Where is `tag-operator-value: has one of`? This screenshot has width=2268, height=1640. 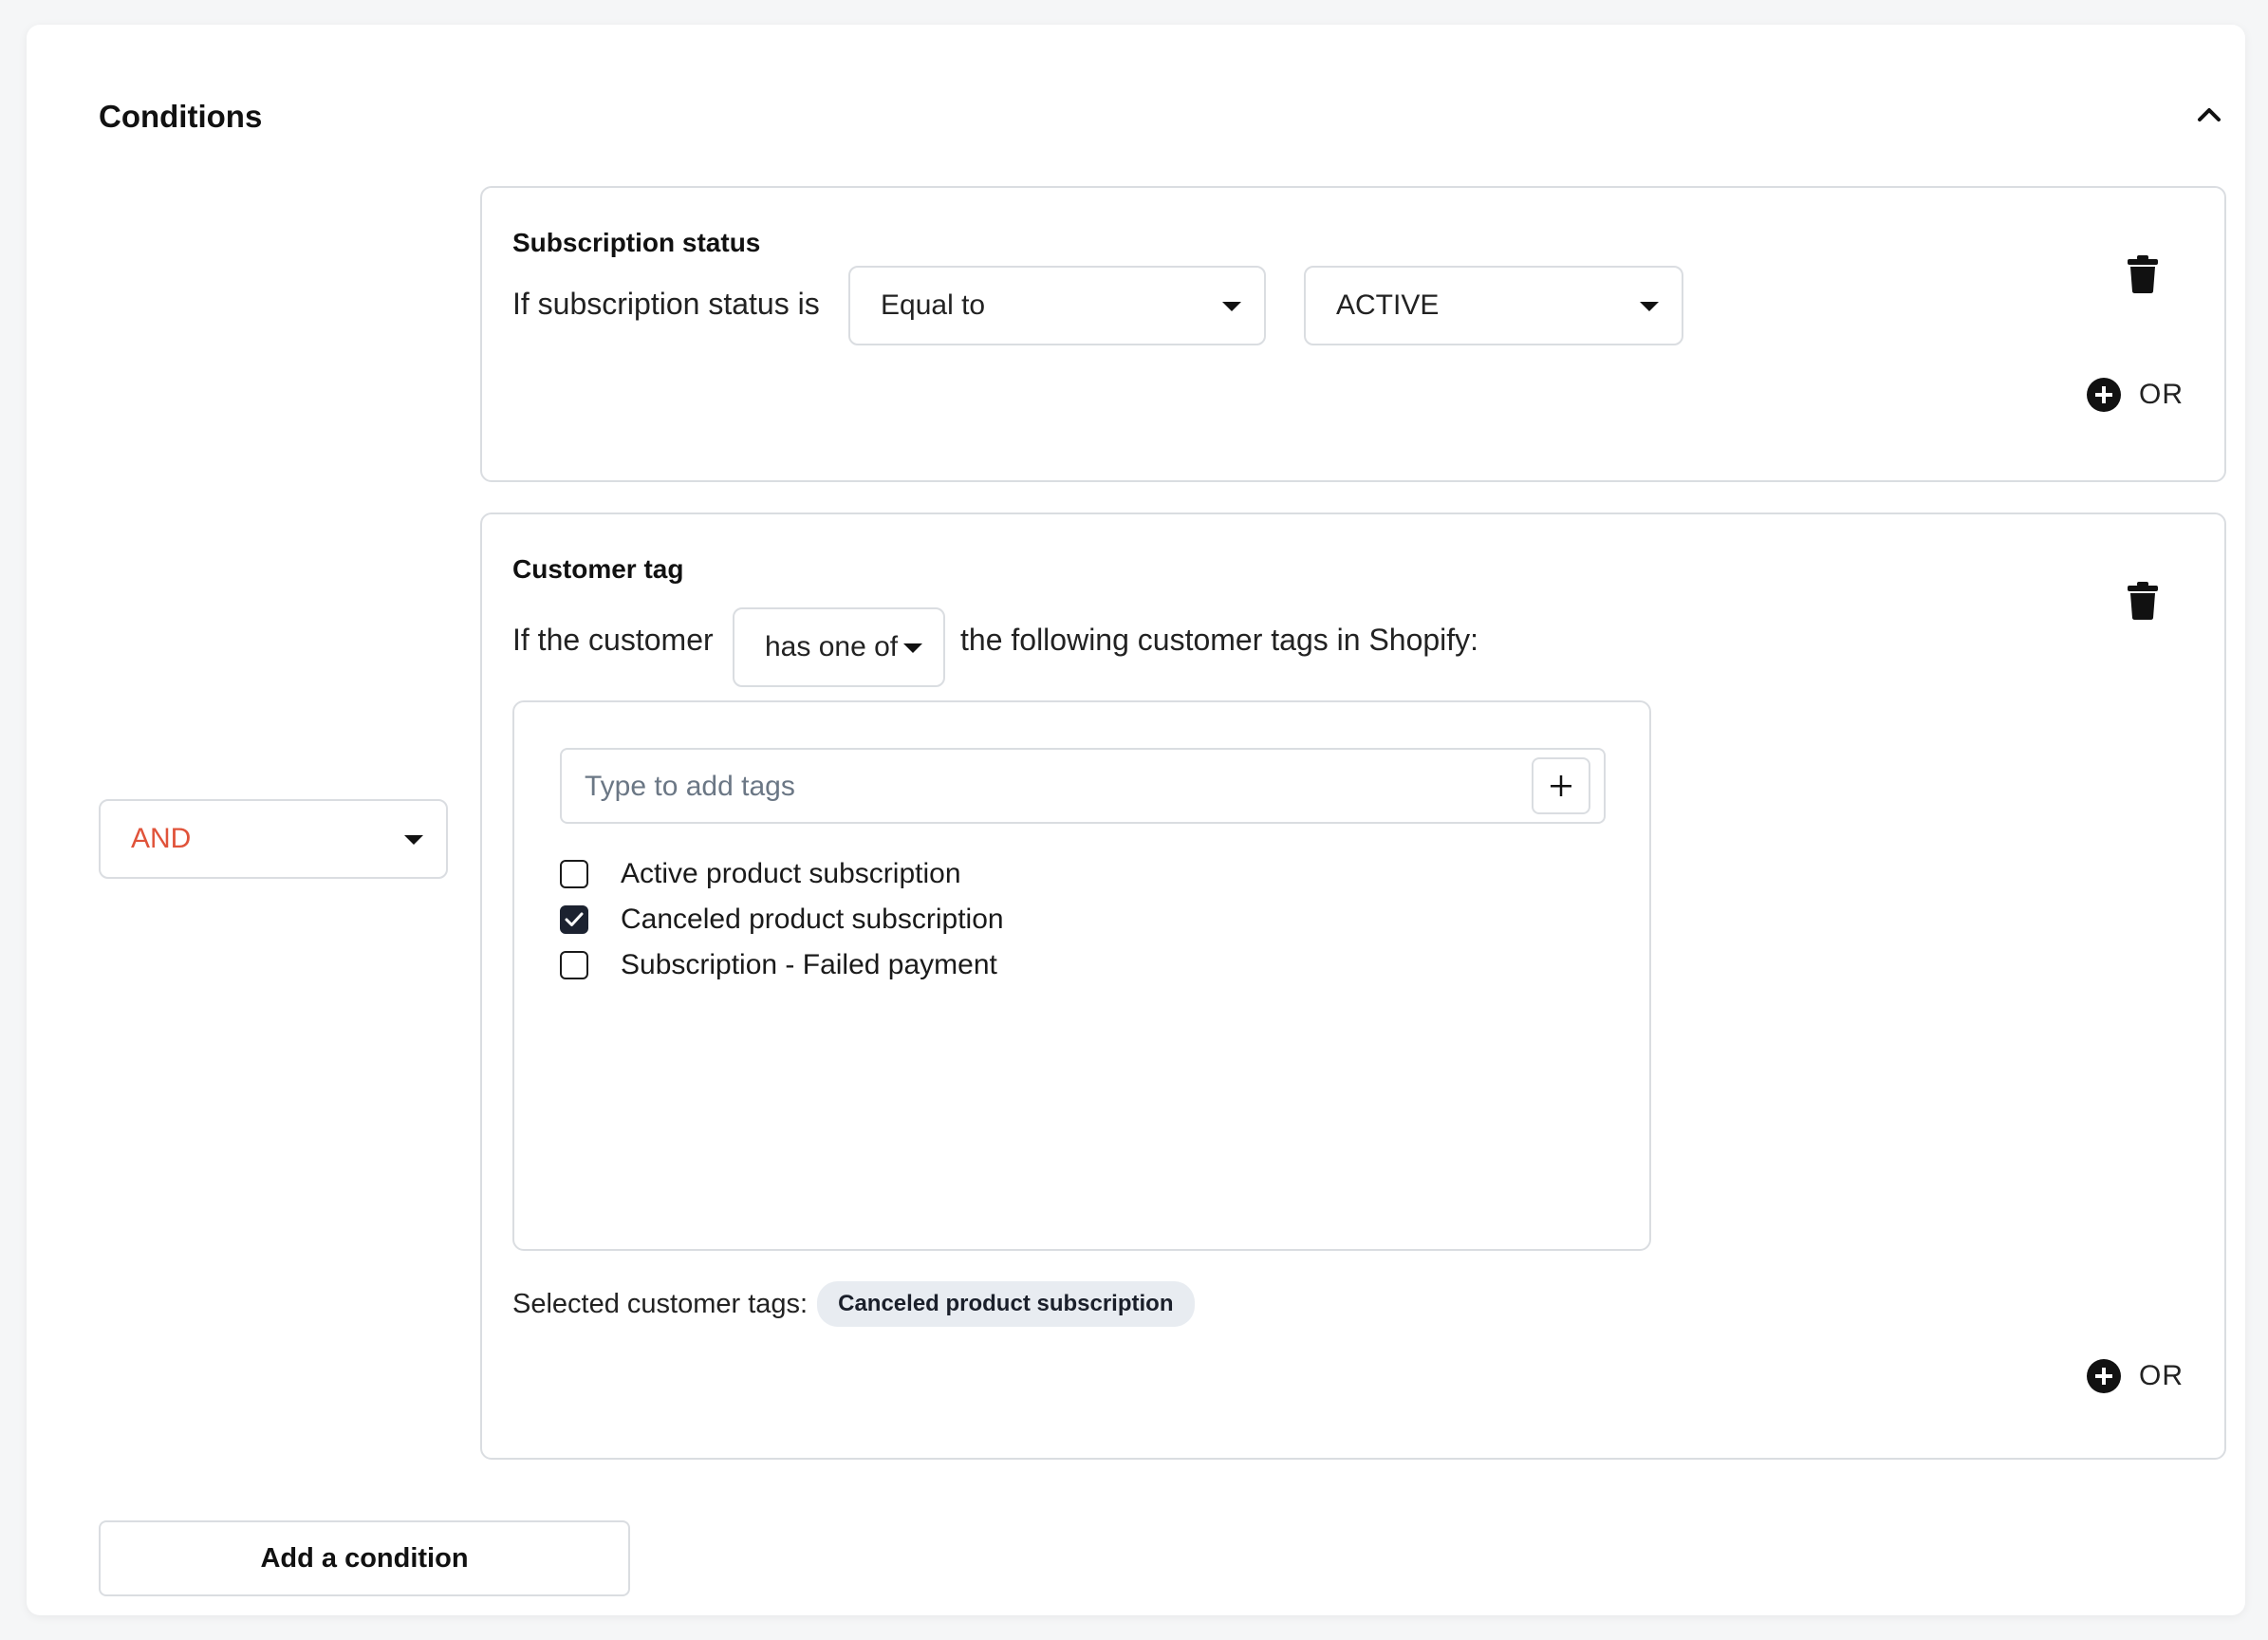 tag-operator-value: has one of is located at coordinates (832, 646).